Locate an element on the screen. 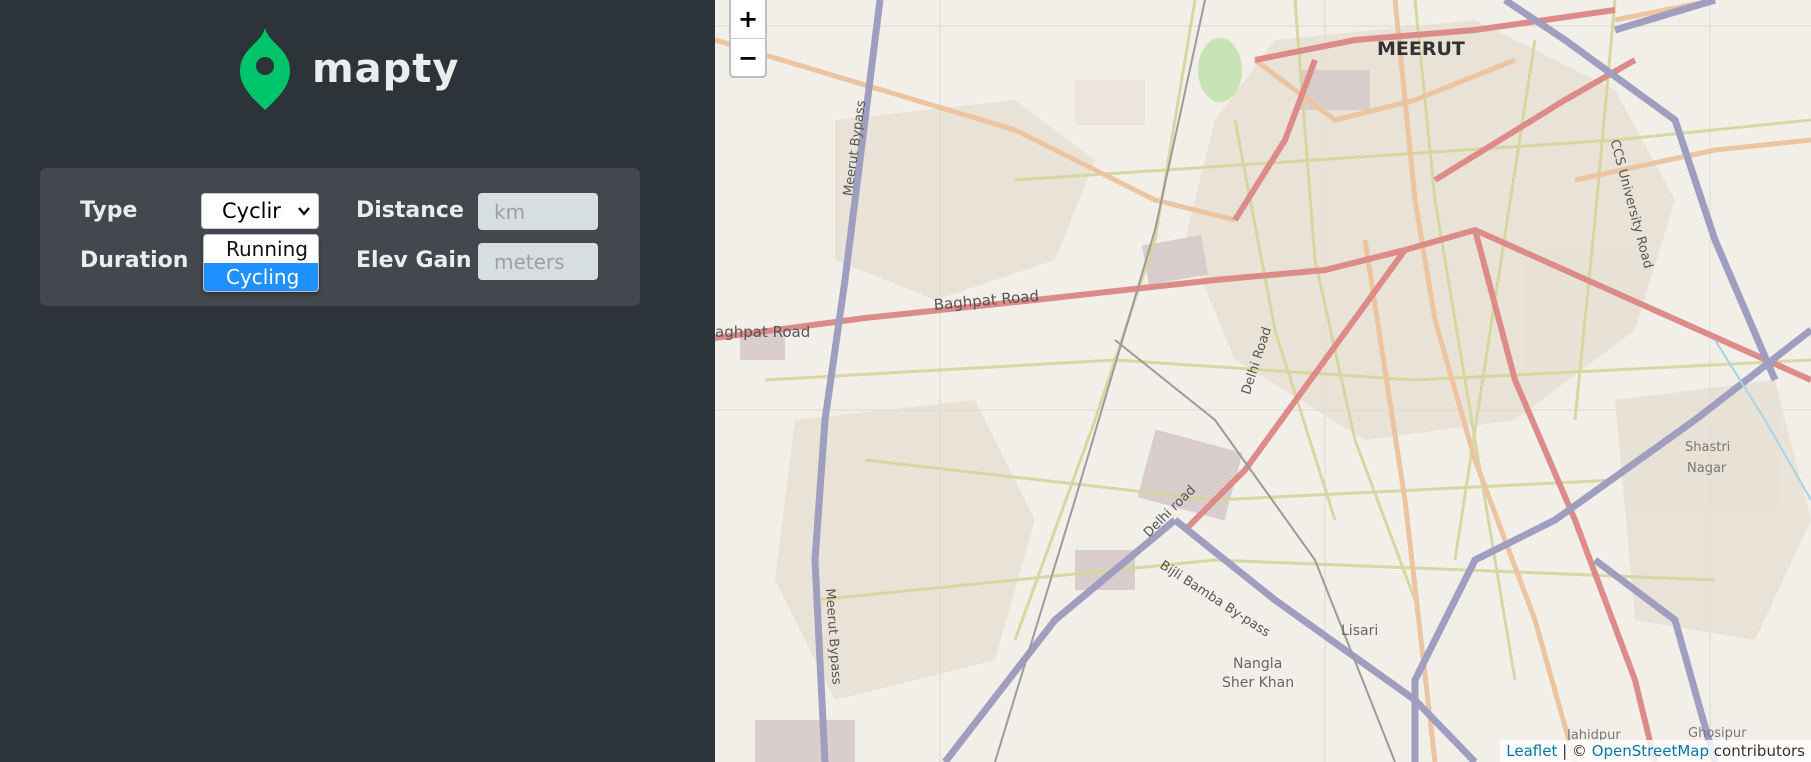 The image size is (1811, 762). chevron-down-icon is located at coordinates (304, 211).